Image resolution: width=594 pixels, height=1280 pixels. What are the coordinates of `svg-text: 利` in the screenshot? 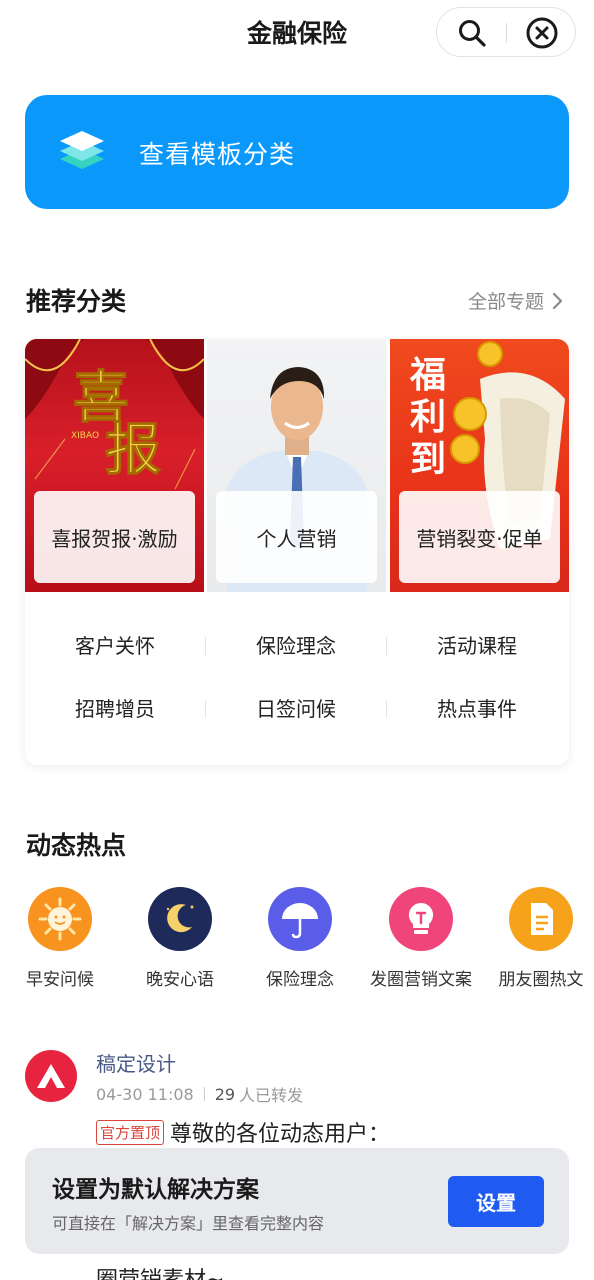 It's located at (428, 417).